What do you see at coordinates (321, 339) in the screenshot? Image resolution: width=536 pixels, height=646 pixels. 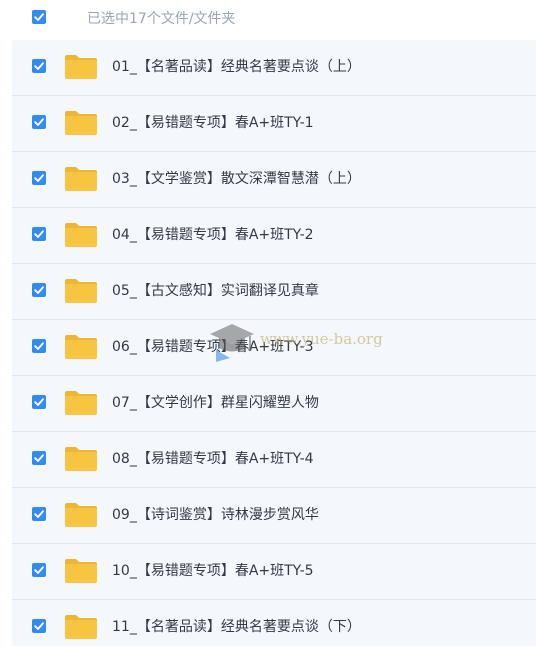 I see `watermark-text: www.yue-ba.org` at bounding box center [321, 339].